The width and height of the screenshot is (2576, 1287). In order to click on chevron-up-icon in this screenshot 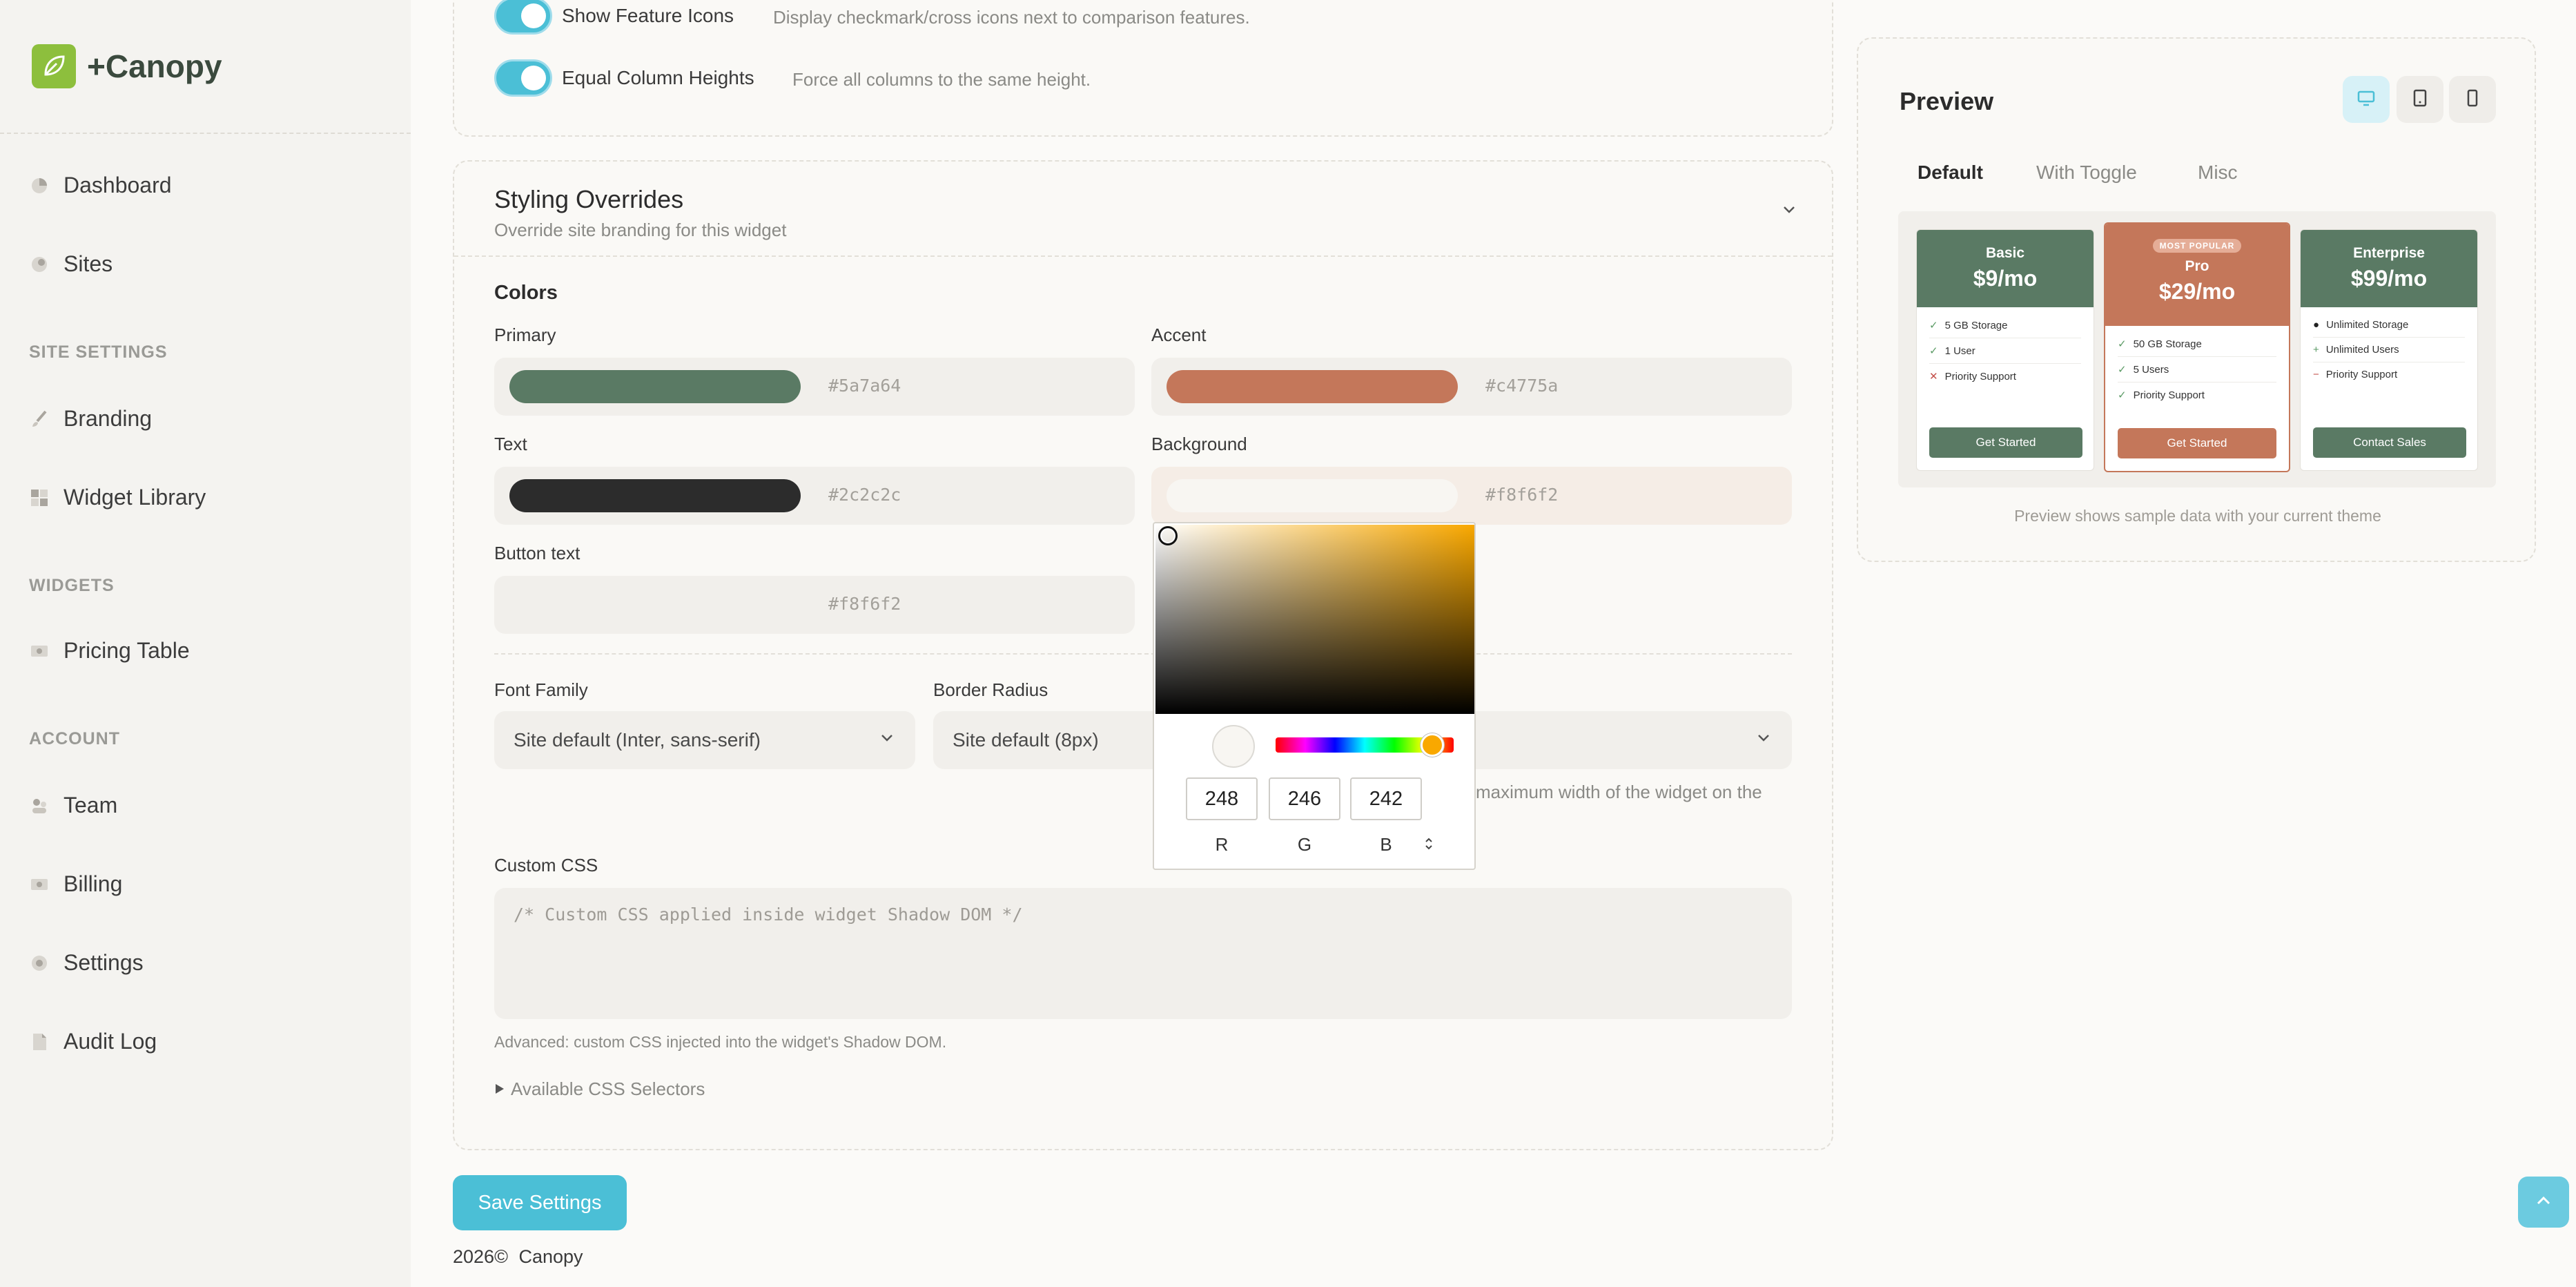, I will do `click(2544, 1202)`.